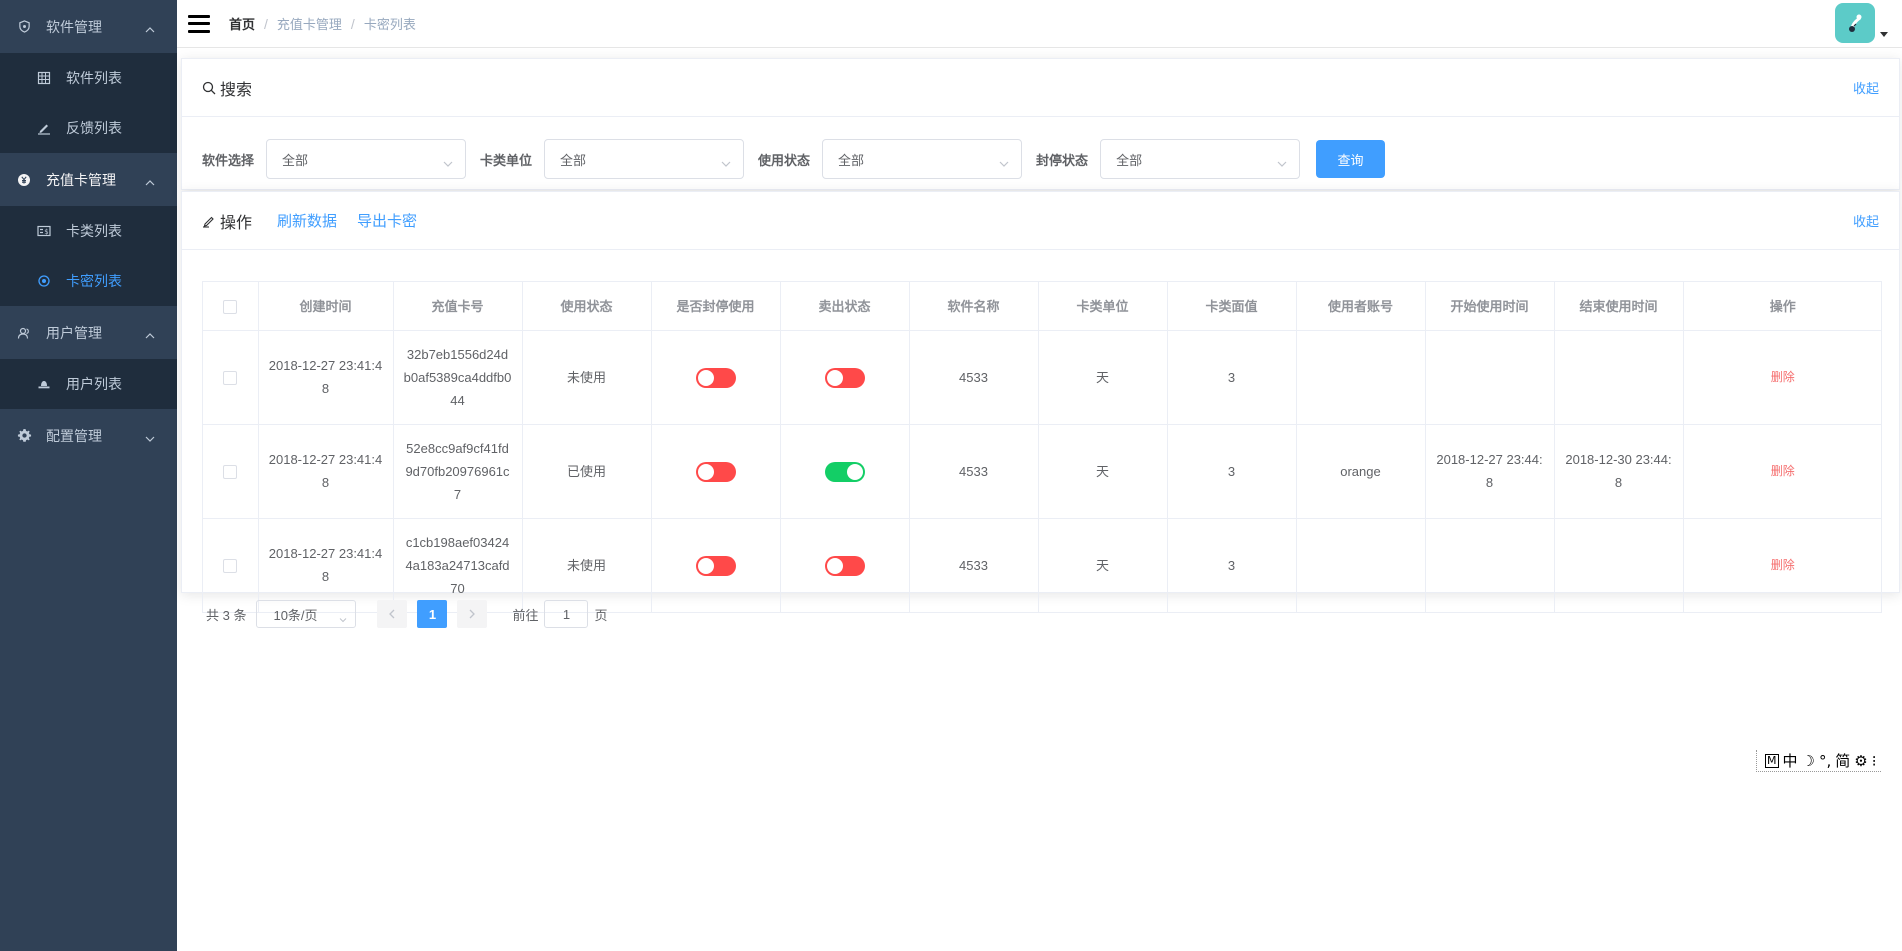 The image size is (1902, 951). What do you see at coordinates (1772, 760) in the screenshot?
I see `ime-mode-icon: M` at bounding box center [1772, 760].